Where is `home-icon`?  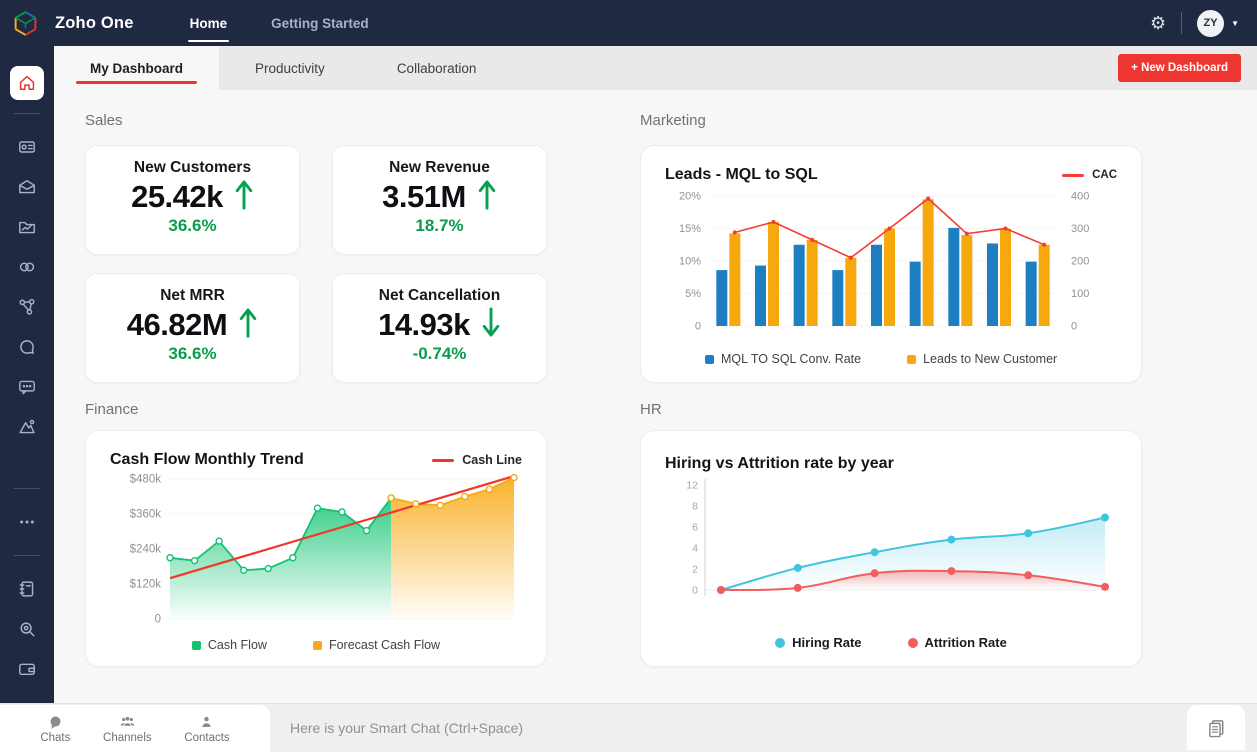
home-icon is located at coordinates (27, 82).